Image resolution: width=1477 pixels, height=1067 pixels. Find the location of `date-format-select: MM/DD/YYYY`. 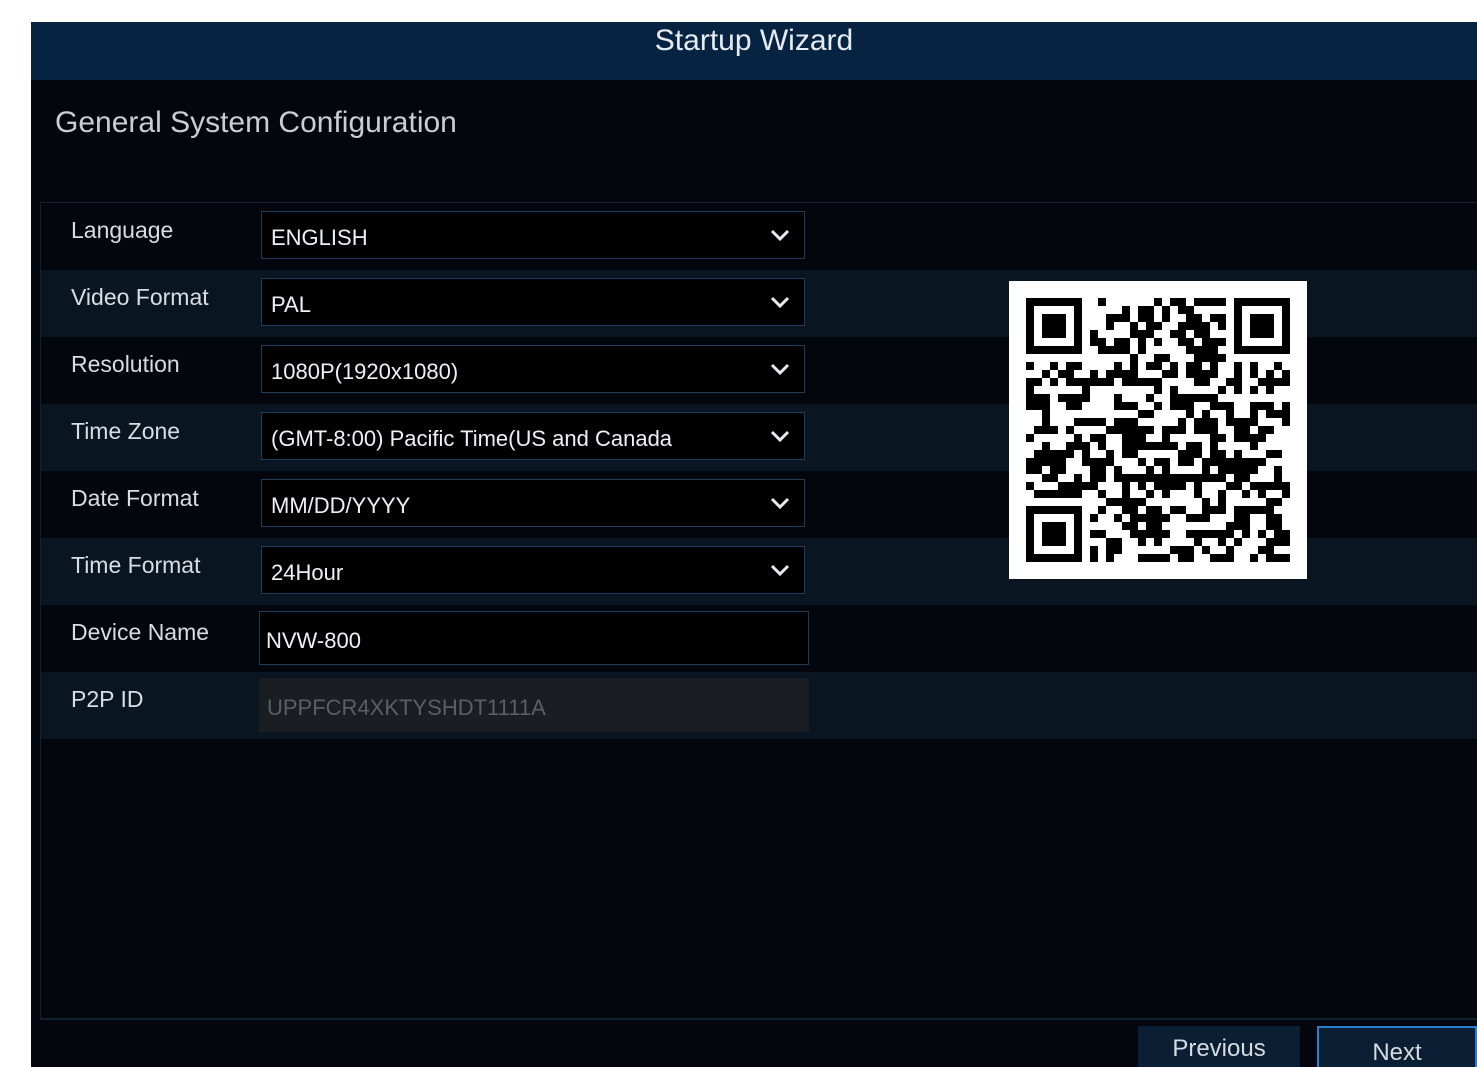

date-format-select: MM/DD/YYYY is located at coordinates (533, 503).